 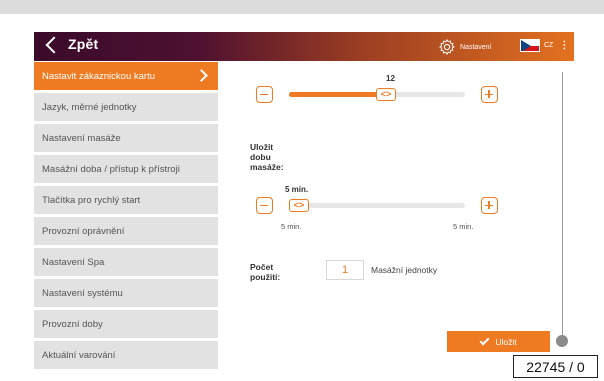 What do you see at coordinates (265, 277) in the screenshot?
I see `usage-label-line2: použití:` at bounding box center [265, 277].